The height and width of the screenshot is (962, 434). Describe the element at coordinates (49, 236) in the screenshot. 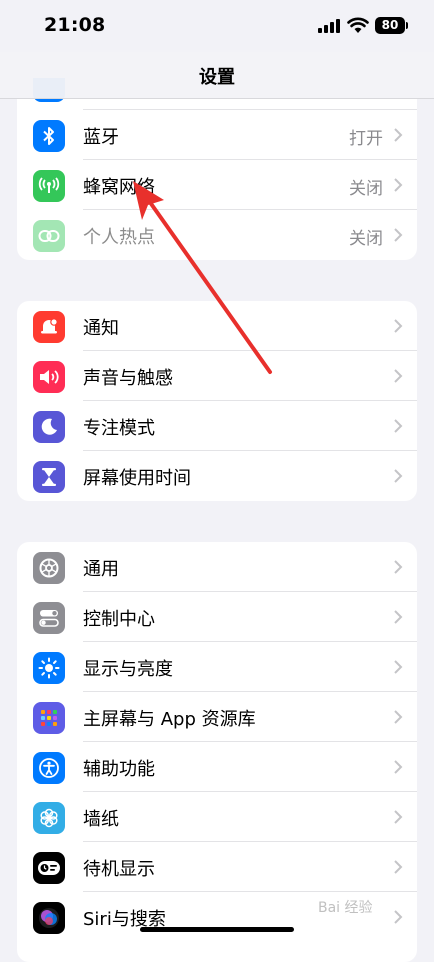

I see `hotspot-icon` at that location.